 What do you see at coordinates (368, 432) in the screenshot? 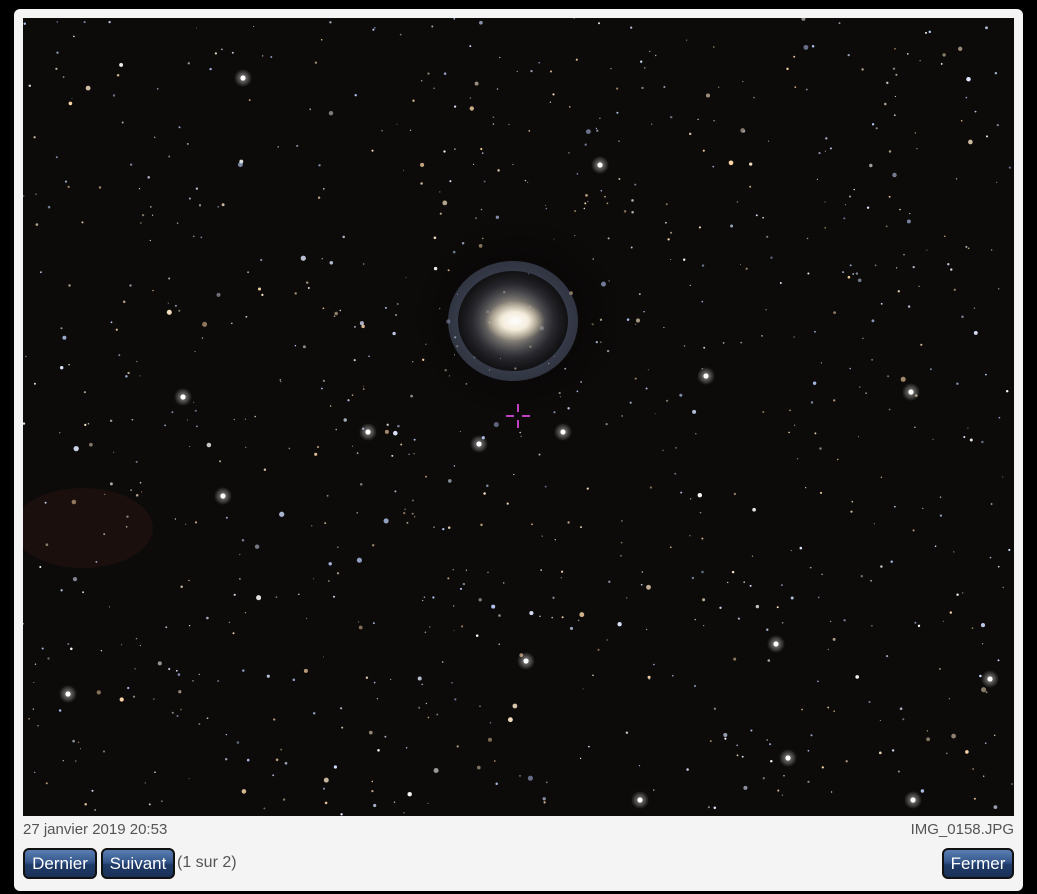
I see `bright-star-core` at bounding box center [368, 432].